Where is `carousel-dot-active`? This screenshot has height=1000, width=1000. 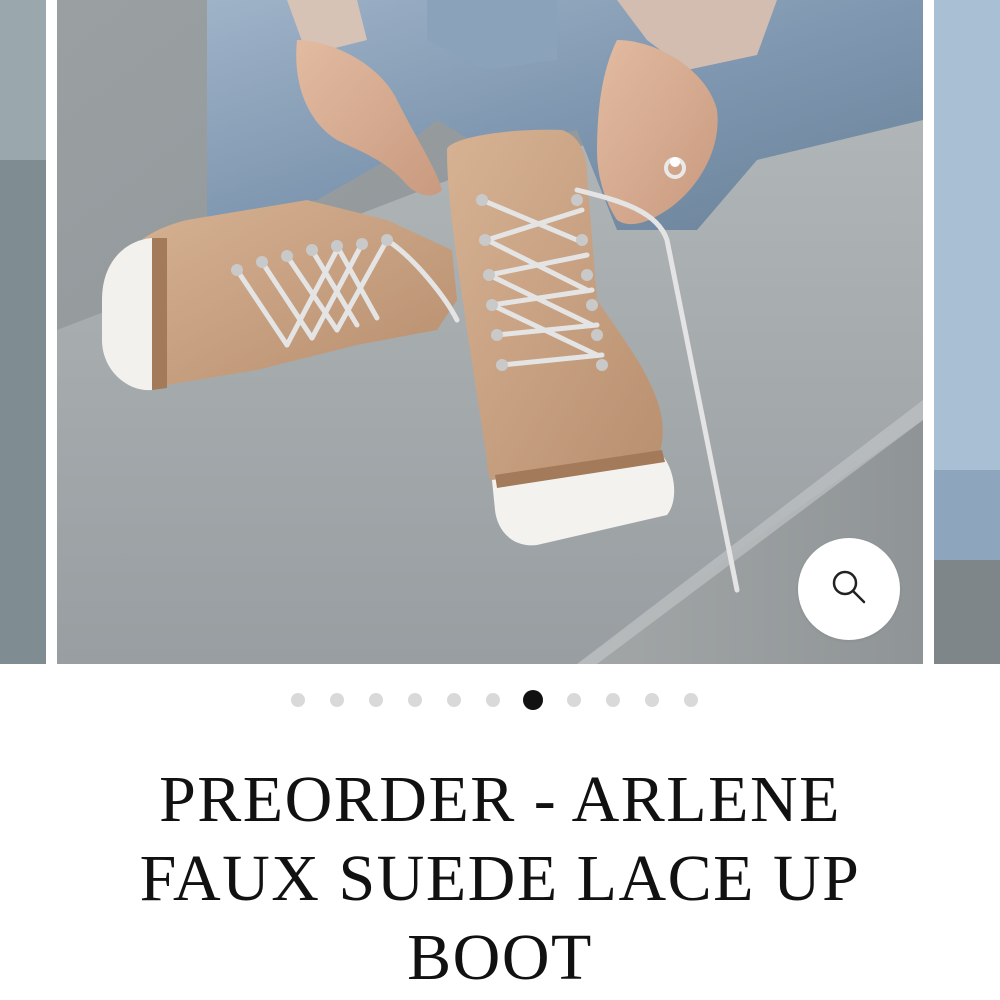 carousel-dot-active is located at coordinates (533, 700).